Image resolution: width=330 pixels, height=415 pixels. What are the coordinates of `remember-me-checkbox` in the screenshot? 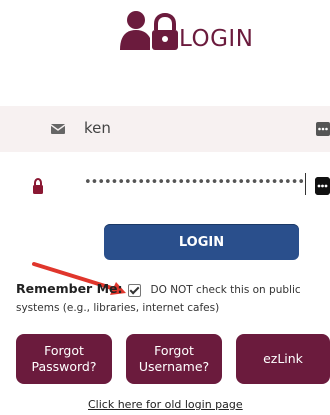 It's located at (134, 290).